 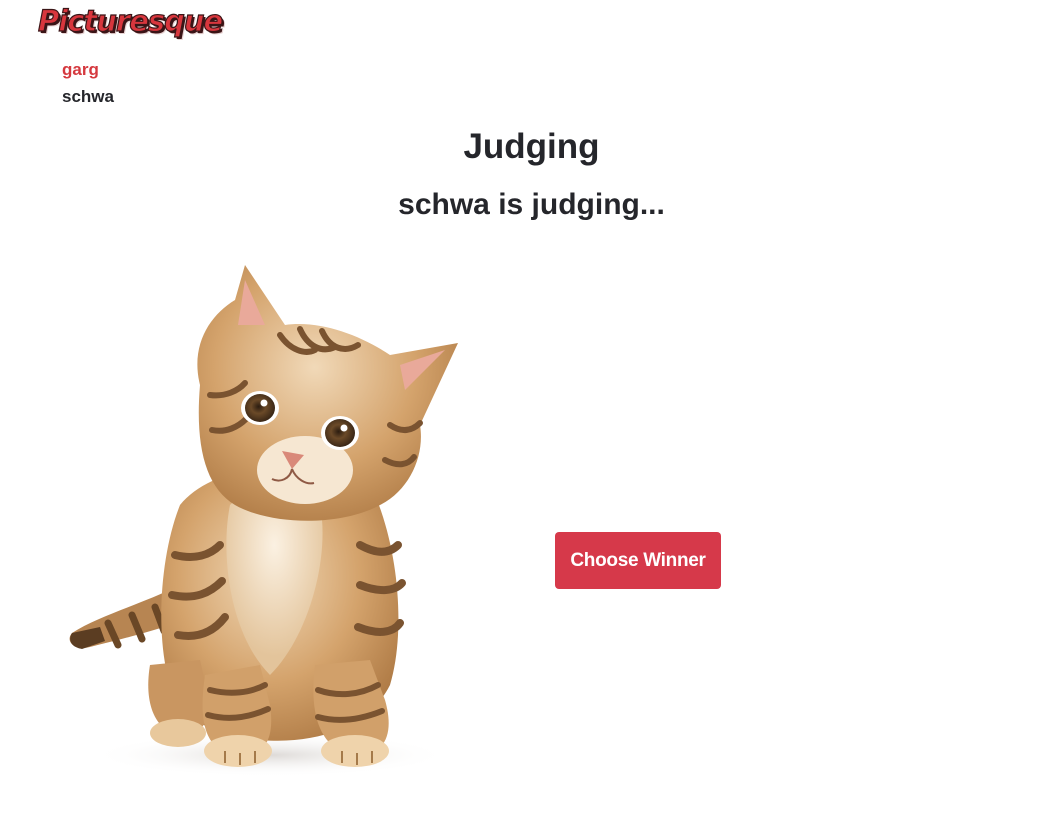 What do you see at coordinates (638, 560) in the screenshot?
I see `choose-winner-button: Choose Winner` at bounding box center [638, 560].